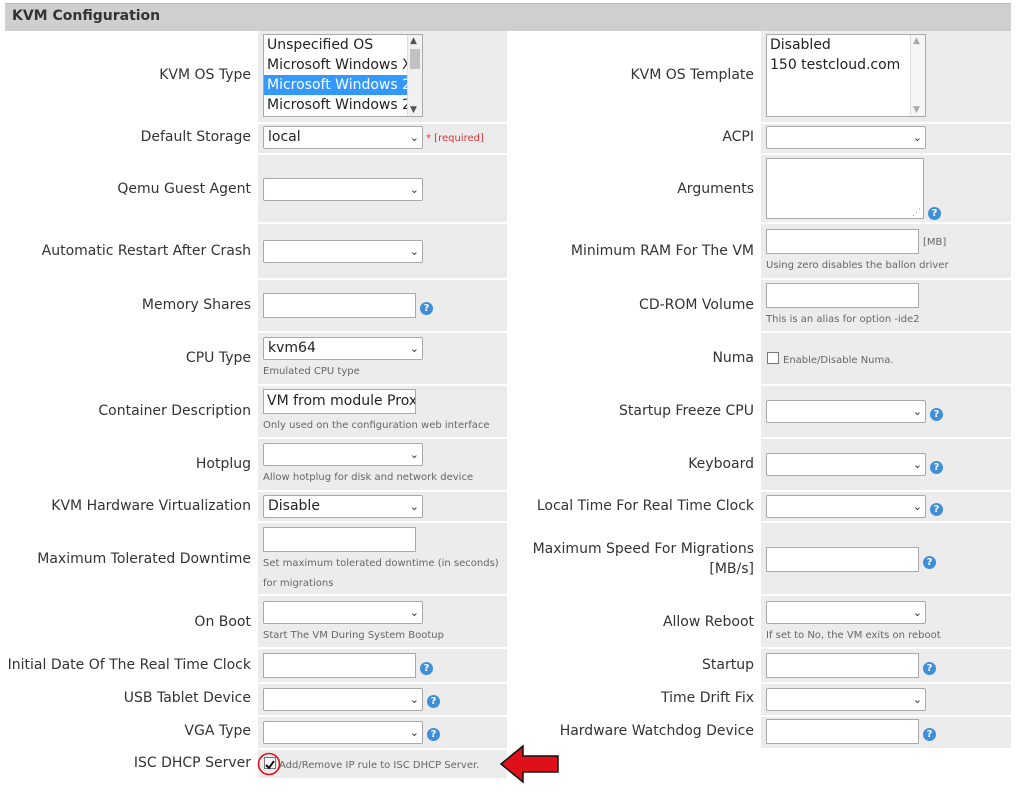  What do you see at coordinates (842, 559) in the screenshot?
I see `max-speed-input` at bounding box center [842, 559].